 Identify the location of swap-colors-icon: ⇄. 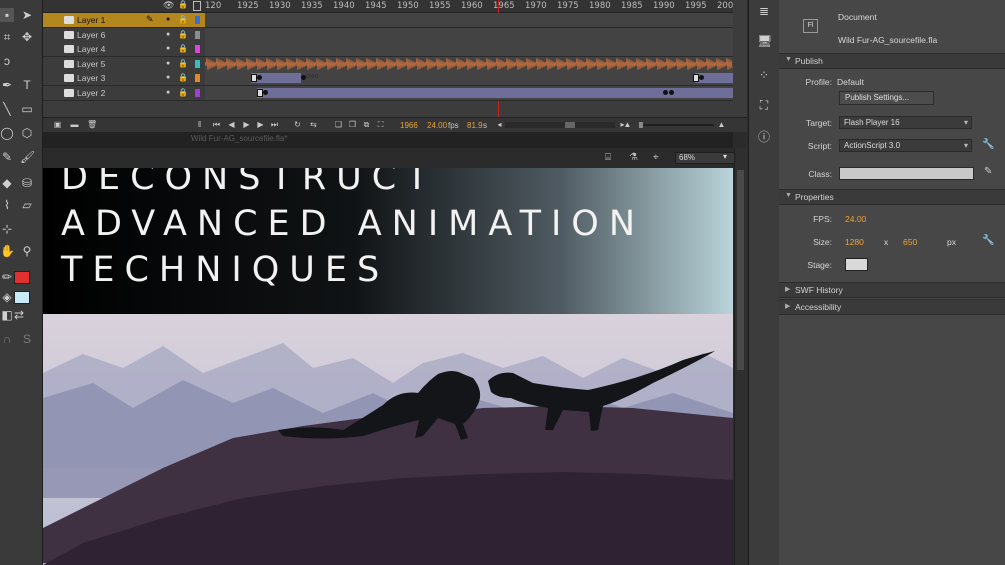
(19, 315).